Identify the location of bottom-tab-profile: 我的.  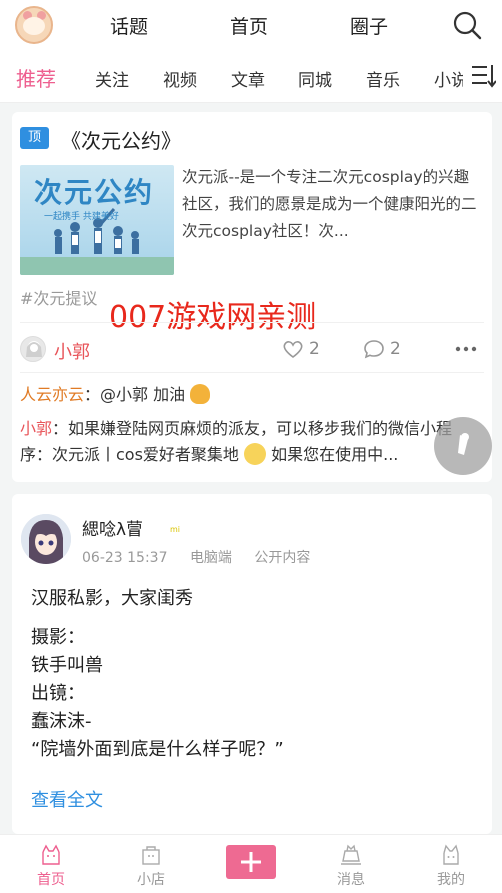
(451, 864).